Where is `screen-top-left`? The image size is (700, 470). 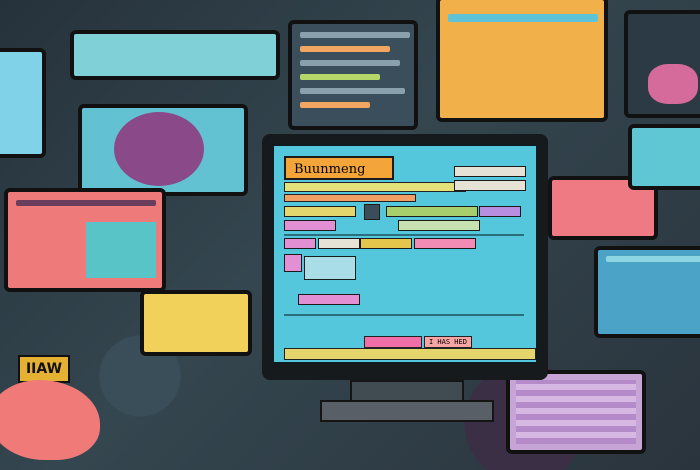 screen-top-left is located at coordinates (23, 103).